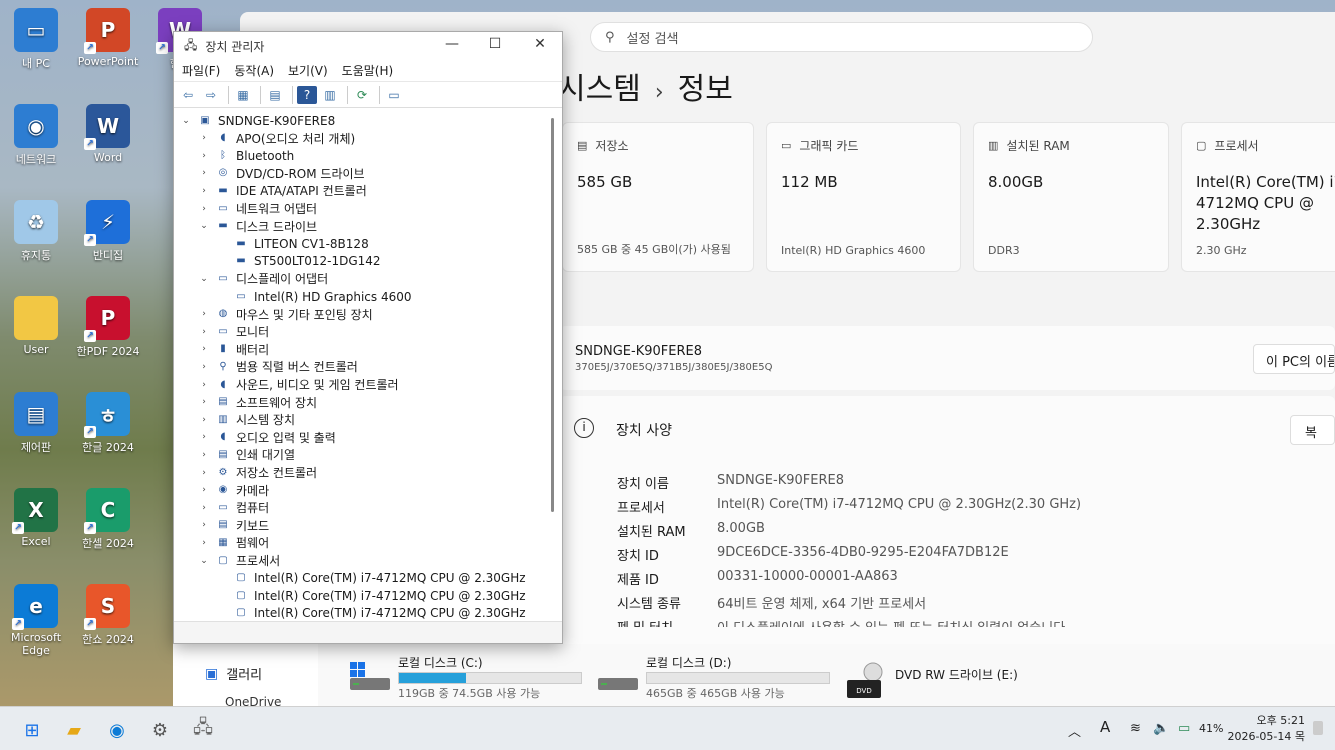 The image size is (1335, 750). Describe the element at coordinates (108, 519) in the screenshot. I see `desktop-icon: C ↗ 한셀 2024` at that location.